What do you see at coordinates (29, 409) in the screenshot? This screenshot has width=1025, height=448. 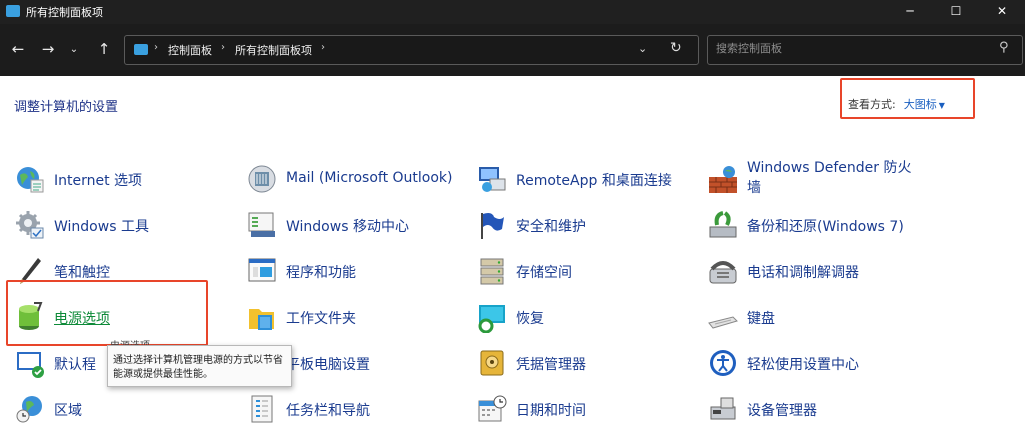 I see `globe-clock-icon` at bounding box center [29, 409].